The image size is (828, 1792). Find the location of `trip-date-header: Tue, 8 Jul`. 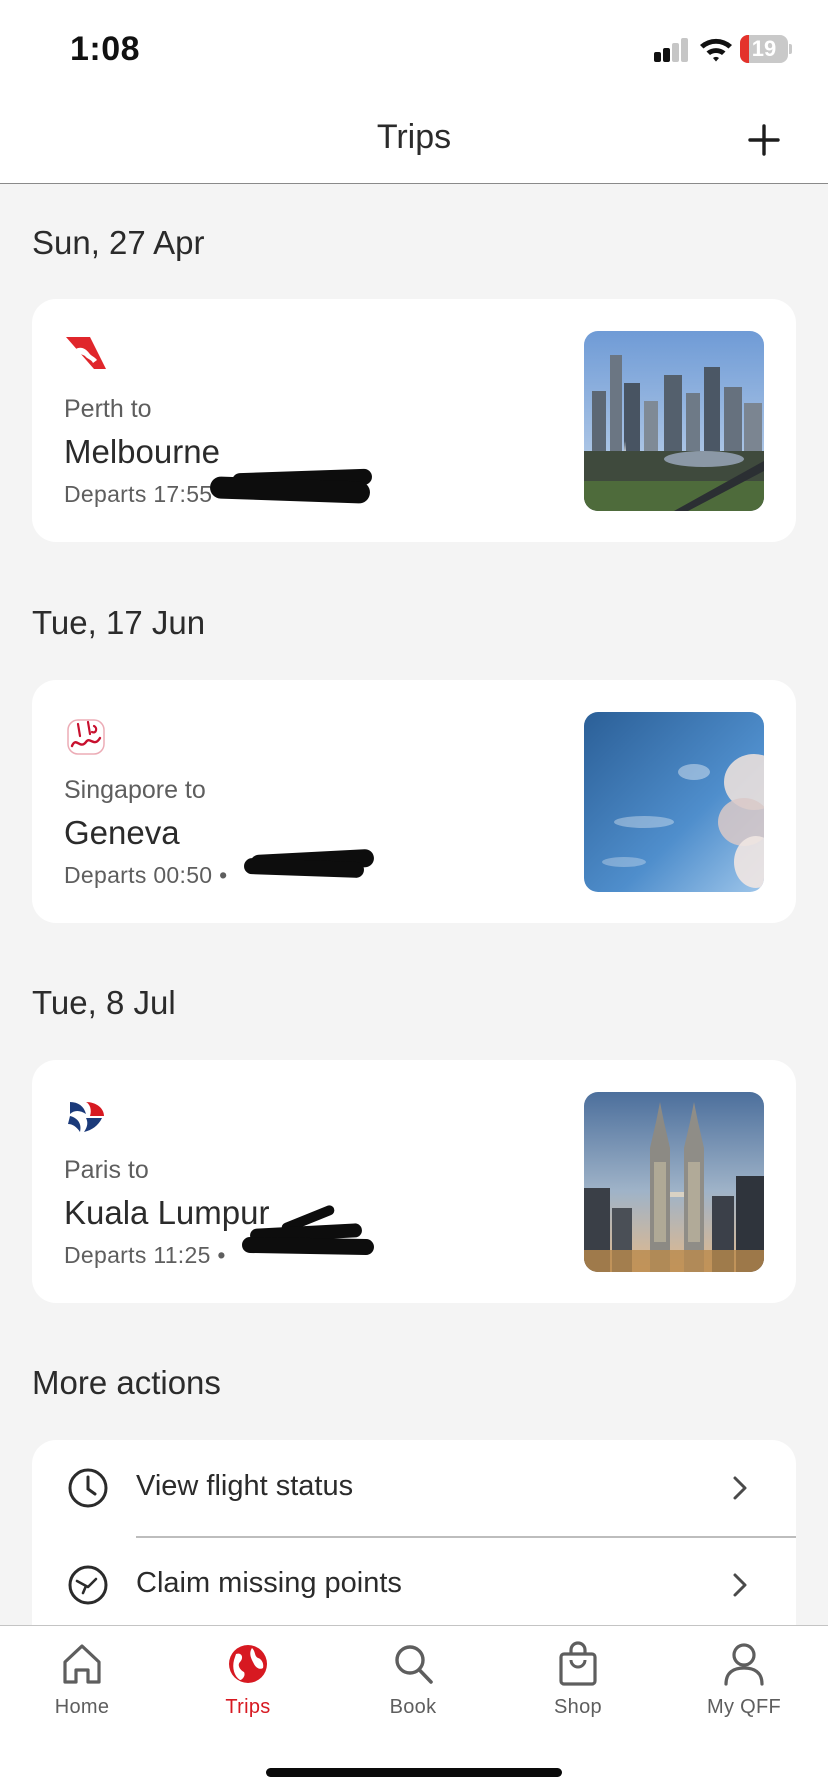

trip-date-header: Tue, 8 Jul is located at coordinates (104, 1002).